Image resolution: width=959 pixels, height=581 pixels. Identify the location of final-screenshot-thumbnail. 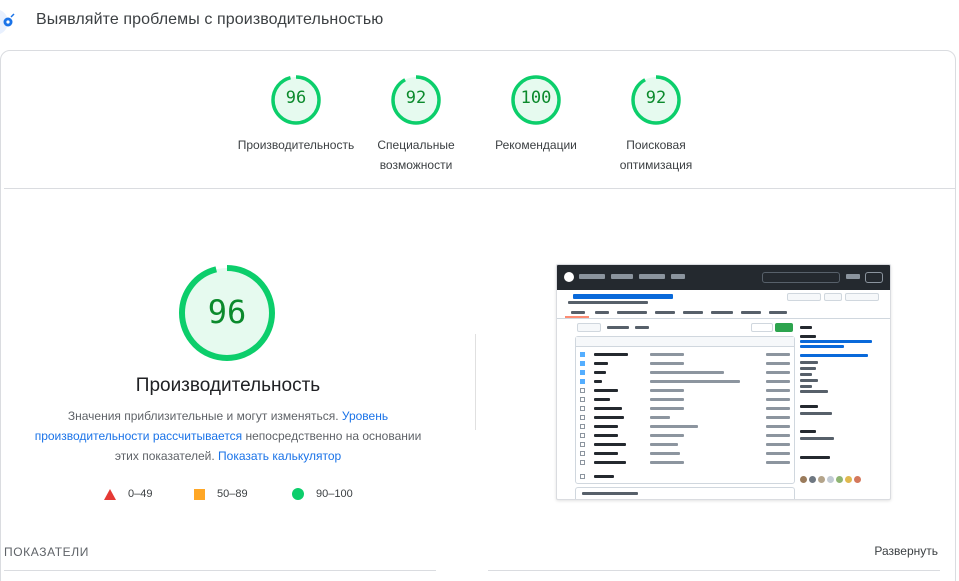
(723, 382).